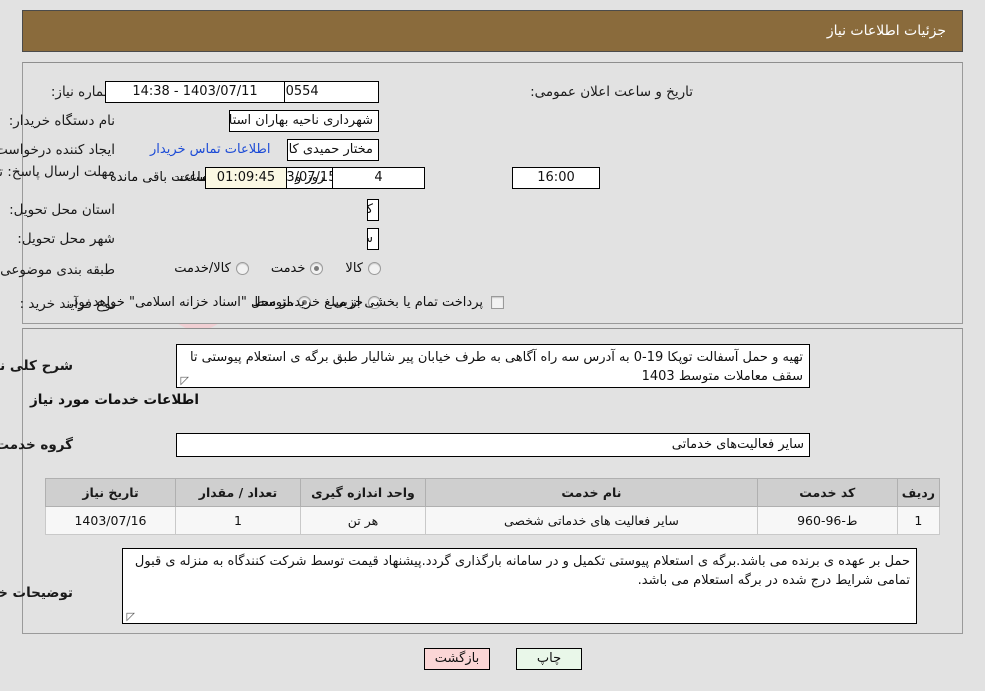 The image size is (985, 691). Describe the element at coordinates (195, 92) in the screenshot. I see `public-announce-value: 1403/07/11 - 14:38` at that location.